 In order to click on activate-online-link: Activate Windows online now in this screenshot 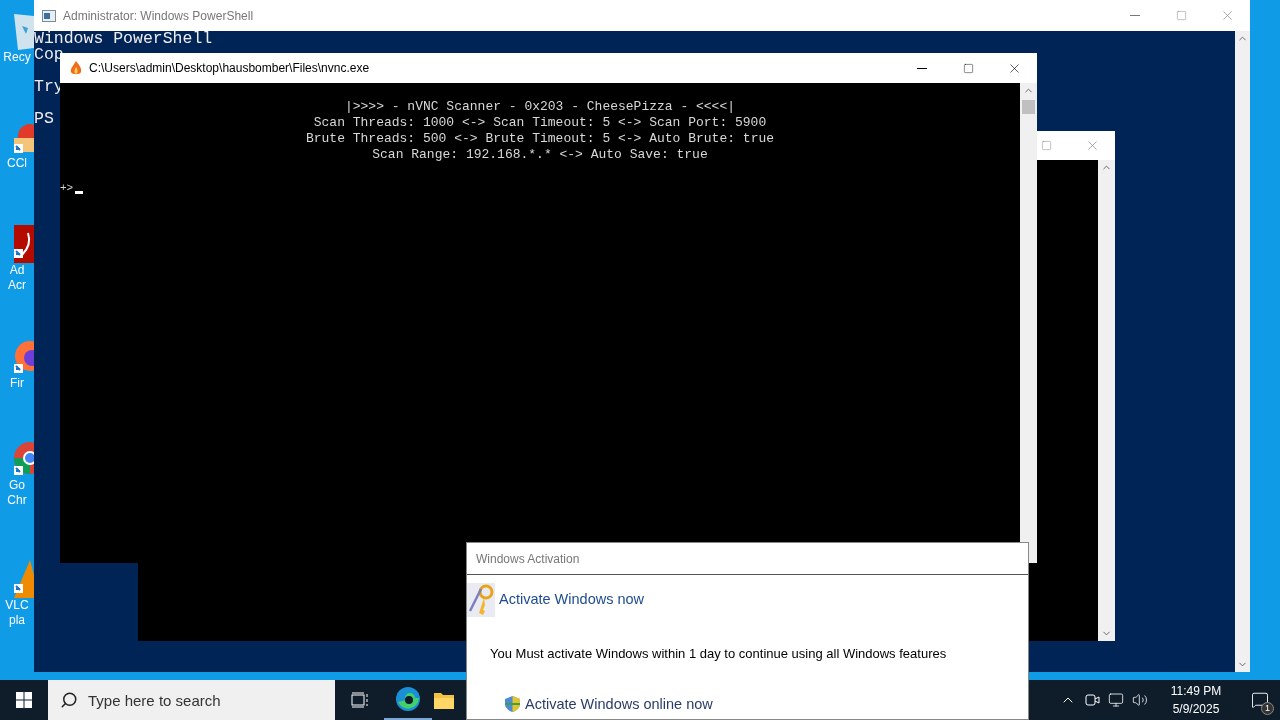, I will do `click(766, 704)`.